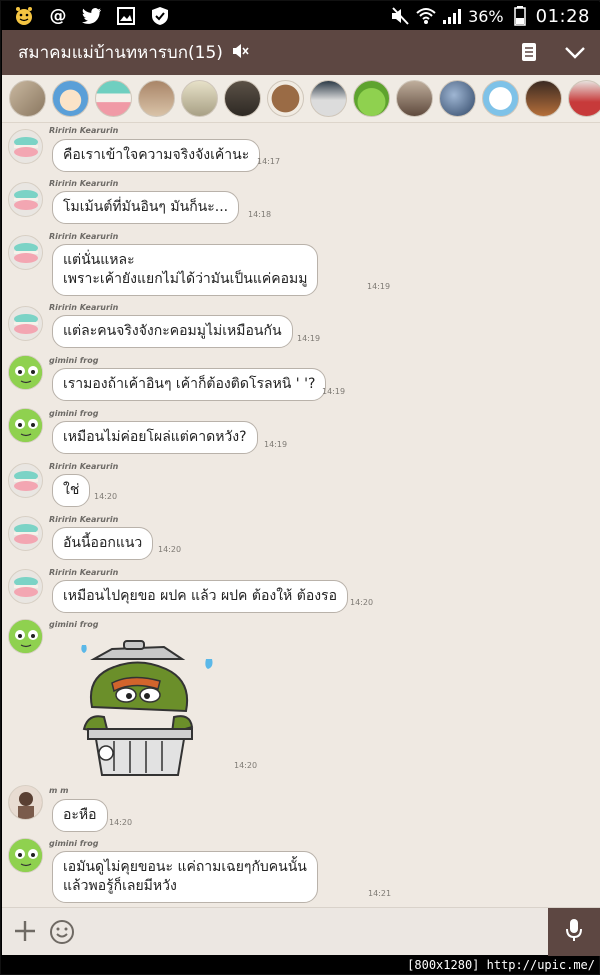 This screenshot has width=600, height=975. Describe the element at coordinates (457, 98) in the screenshot. I see `member-avatar-storm` at that location.